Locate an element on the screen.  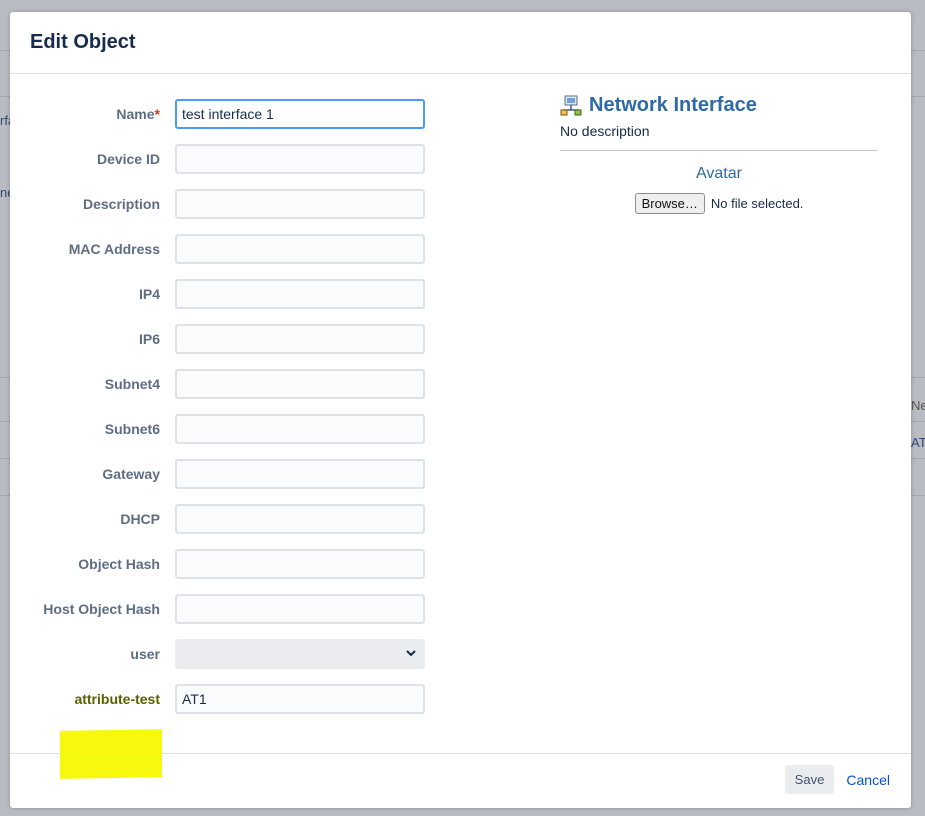
mac-address-input is located at coordinates (300, 249).